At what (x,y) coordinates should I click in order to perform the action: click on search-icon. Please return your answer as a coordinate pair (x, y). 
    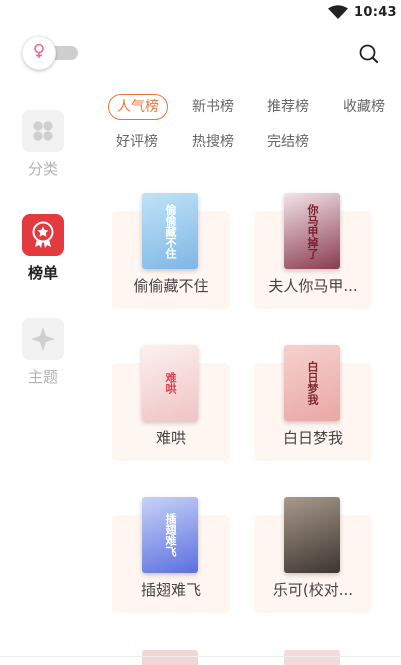
    Looking at the image, I should click on (369, 57).